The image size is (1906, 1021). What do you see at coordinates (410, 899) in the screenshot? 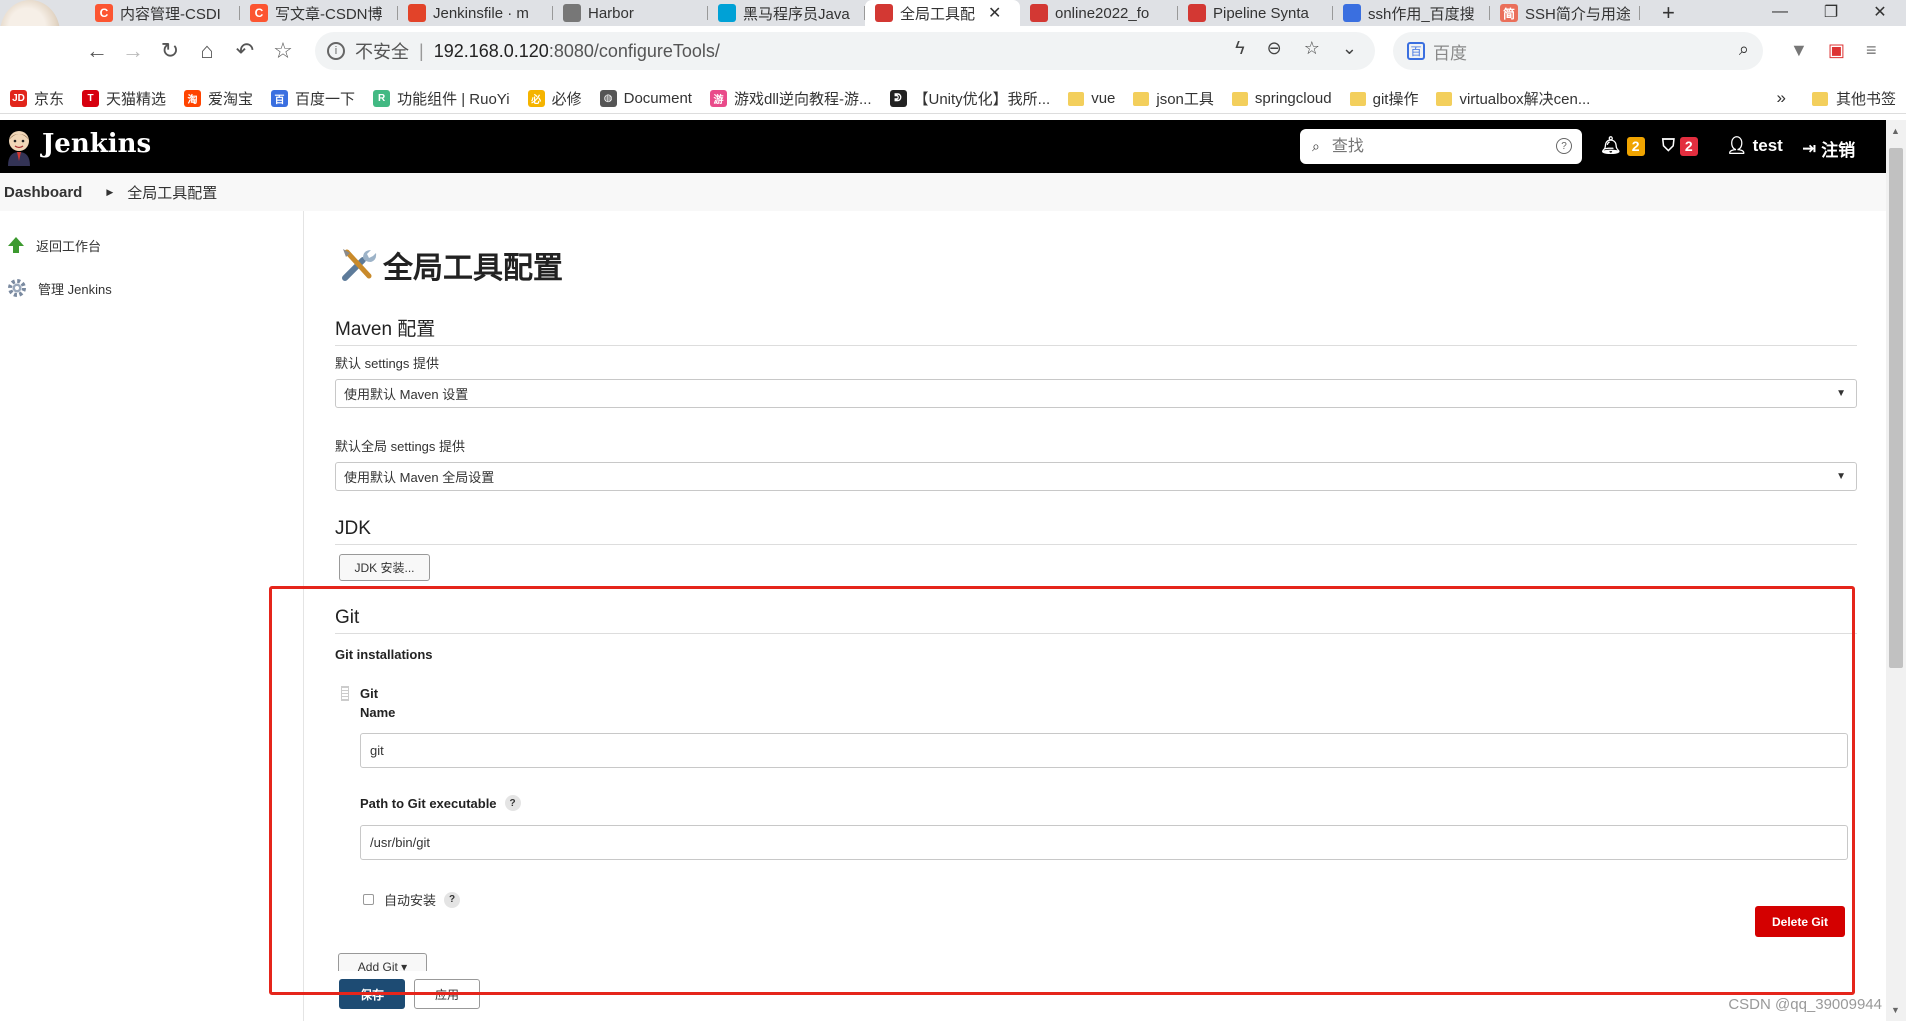
I see `auto-install-label: 自动安装` at bounding box center [410, 899].